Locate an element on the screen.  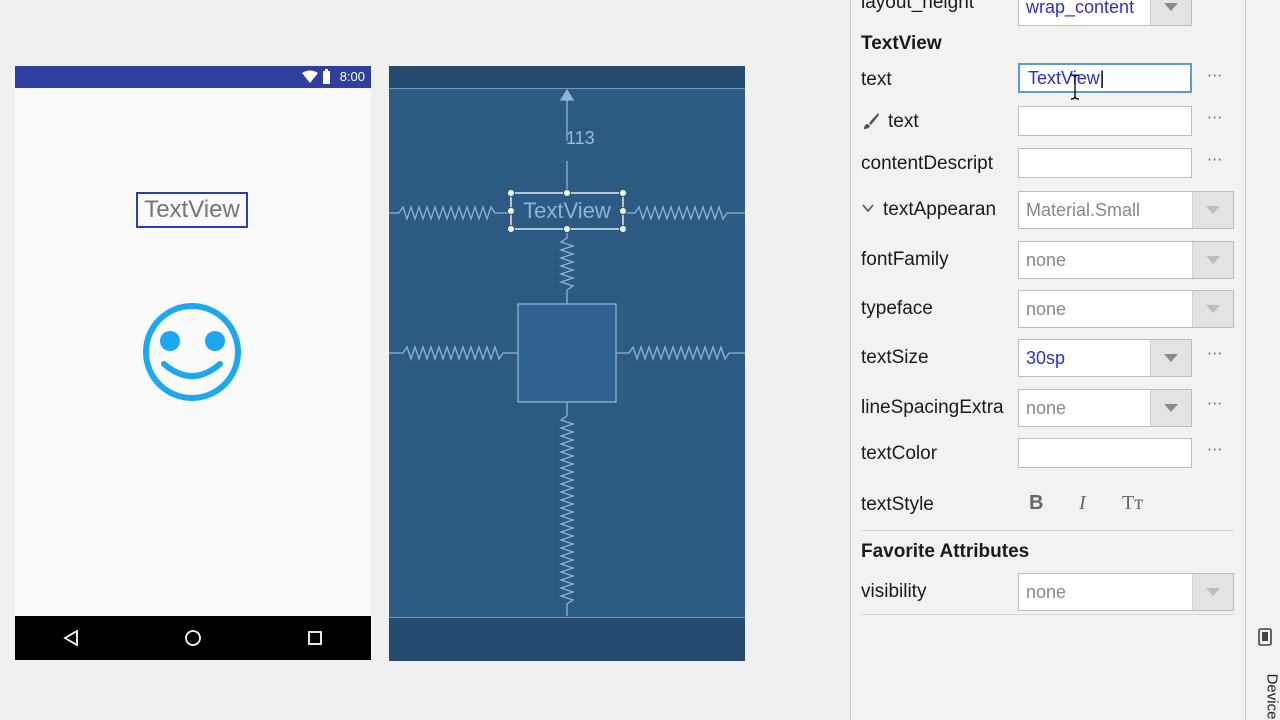
all-caps-toggle: Tт is located at coordinates (1132, 503).